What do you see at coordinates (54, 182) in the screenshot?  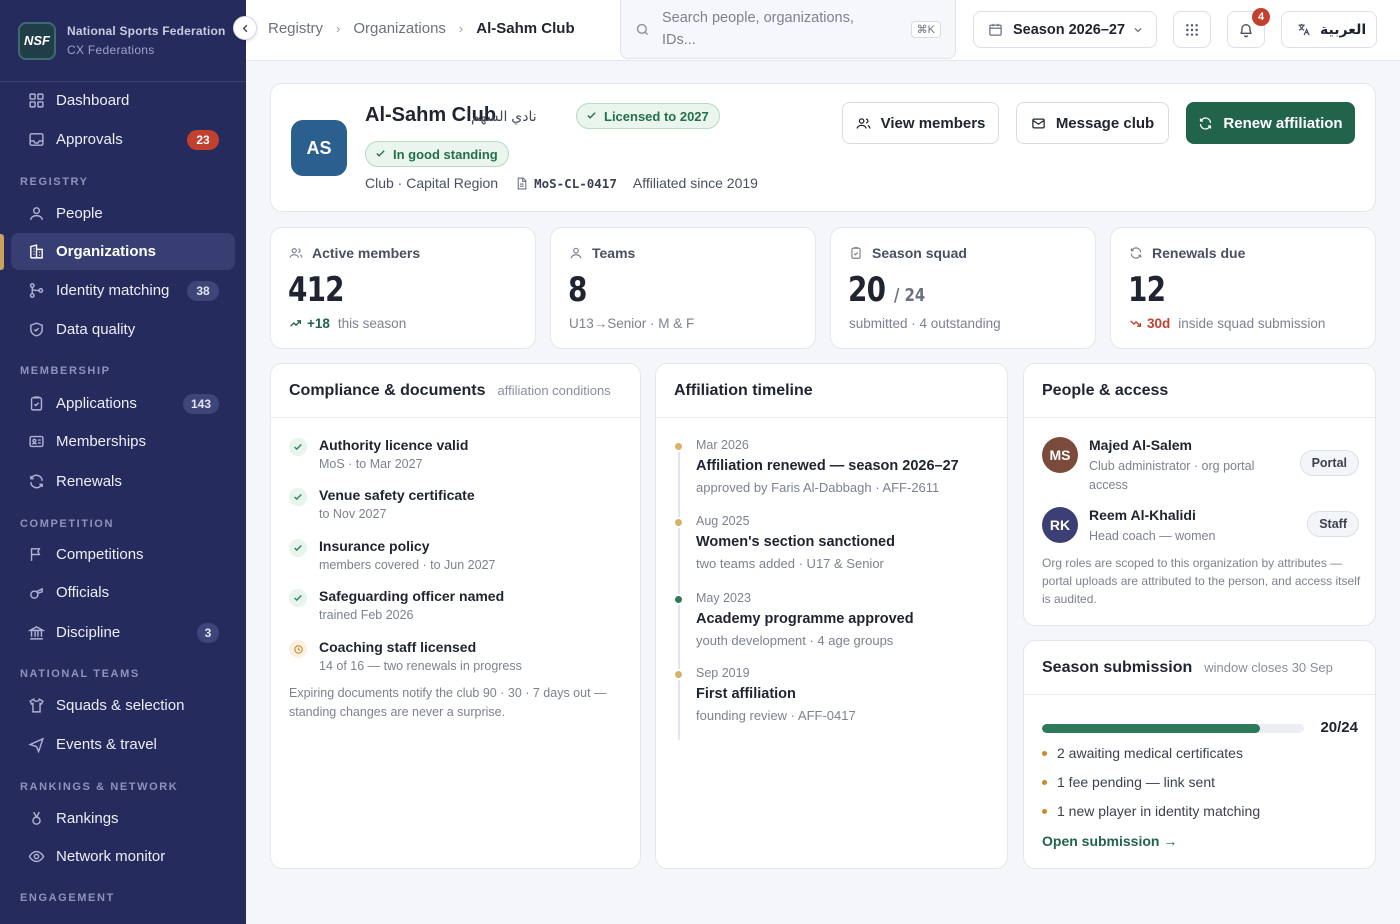 I see `section-registry: REGISTRY` at bounding box center [54, 182].